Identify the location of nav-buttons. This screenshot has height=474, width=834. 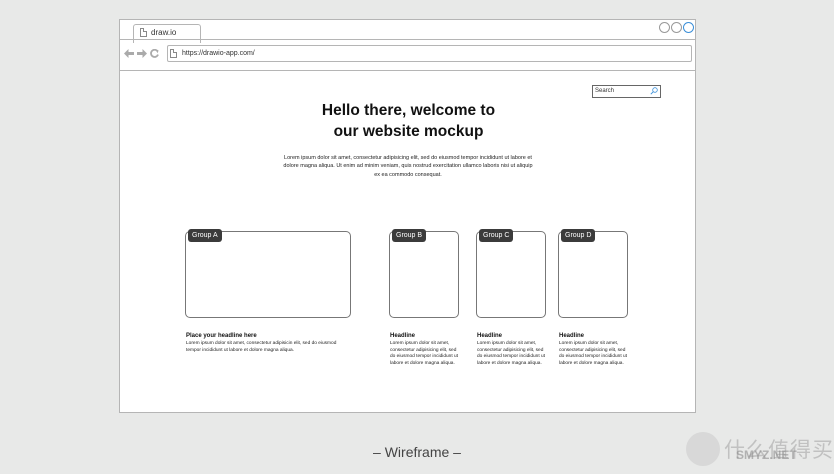
(141, 53).